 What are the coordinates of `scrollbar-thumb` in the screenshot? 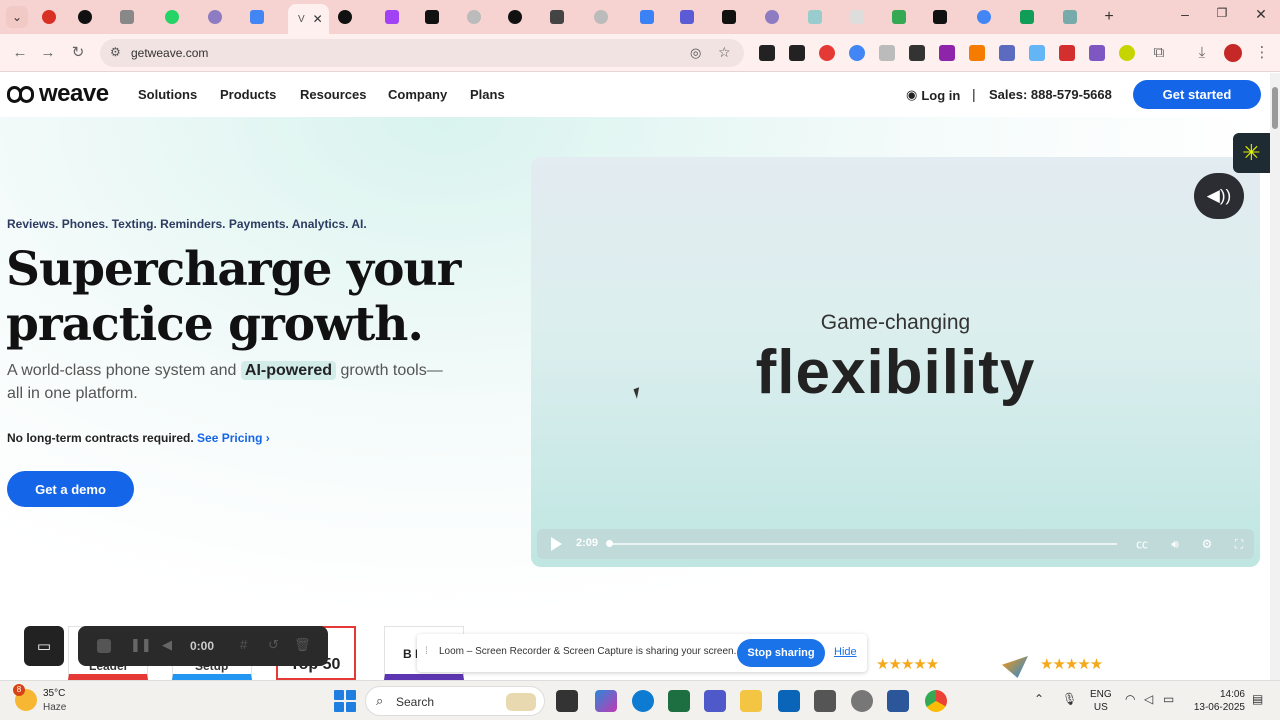 It's located at (1275, 108).